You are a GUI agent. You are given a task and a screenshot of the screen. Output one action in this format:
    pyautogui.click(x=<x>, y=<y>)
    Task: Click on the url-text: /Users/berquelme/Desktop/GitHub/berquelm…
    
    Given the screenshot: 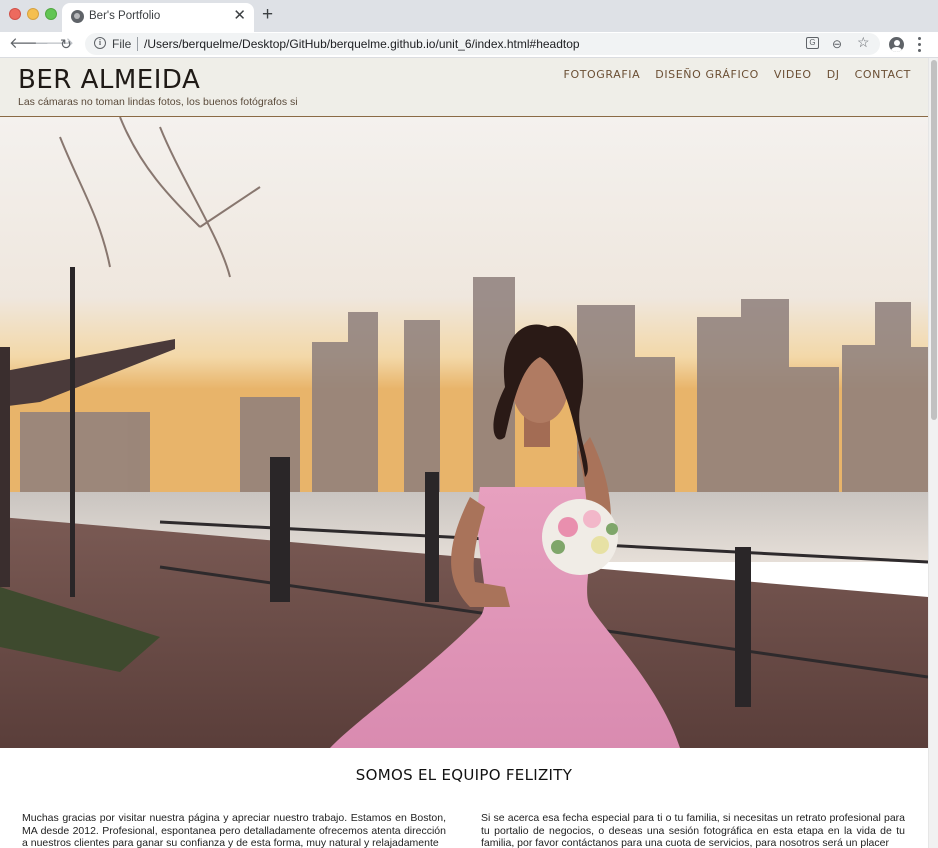 What is the action you would take?
    pyautogui.click(x=362, y=44)
    